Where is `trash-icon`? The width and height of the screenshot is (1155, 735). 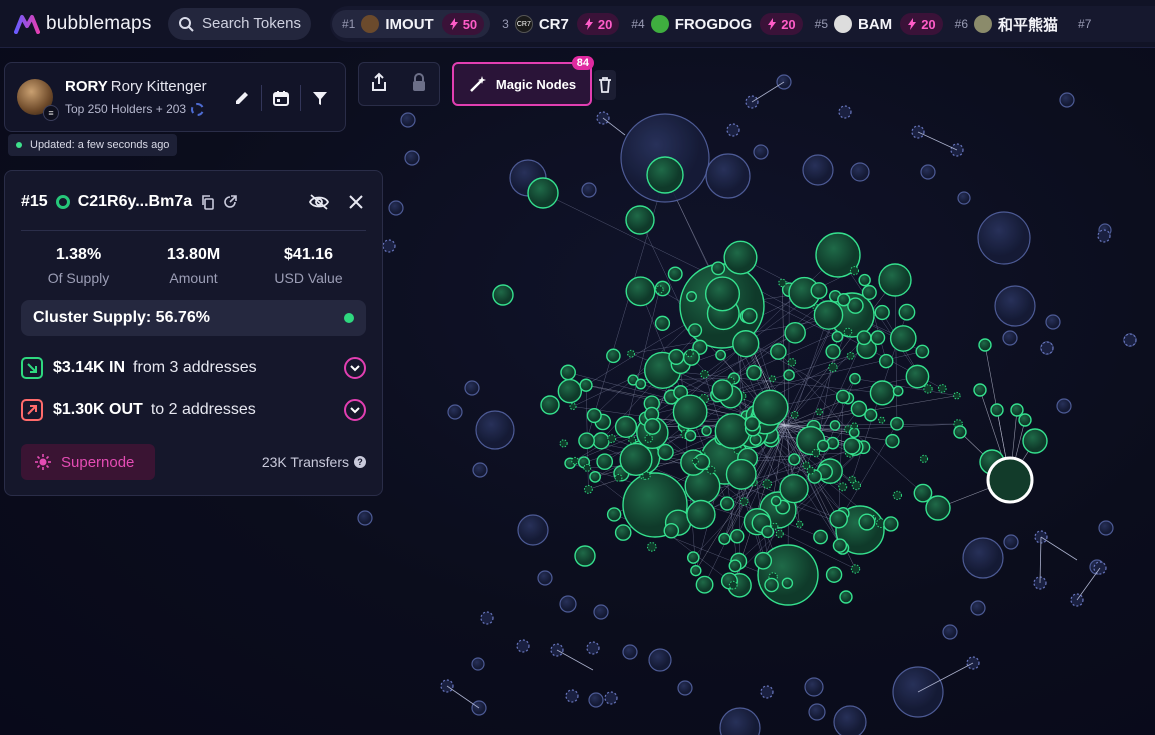
trash-icon is located at coordinates (605, 85).